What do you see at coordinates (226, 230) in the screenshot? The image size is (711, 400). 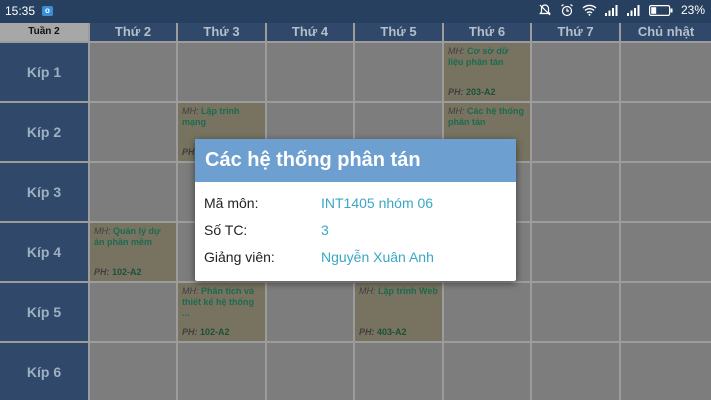 I see `dialog-label-credits: Số TC:` at bounding box center [226, 230].